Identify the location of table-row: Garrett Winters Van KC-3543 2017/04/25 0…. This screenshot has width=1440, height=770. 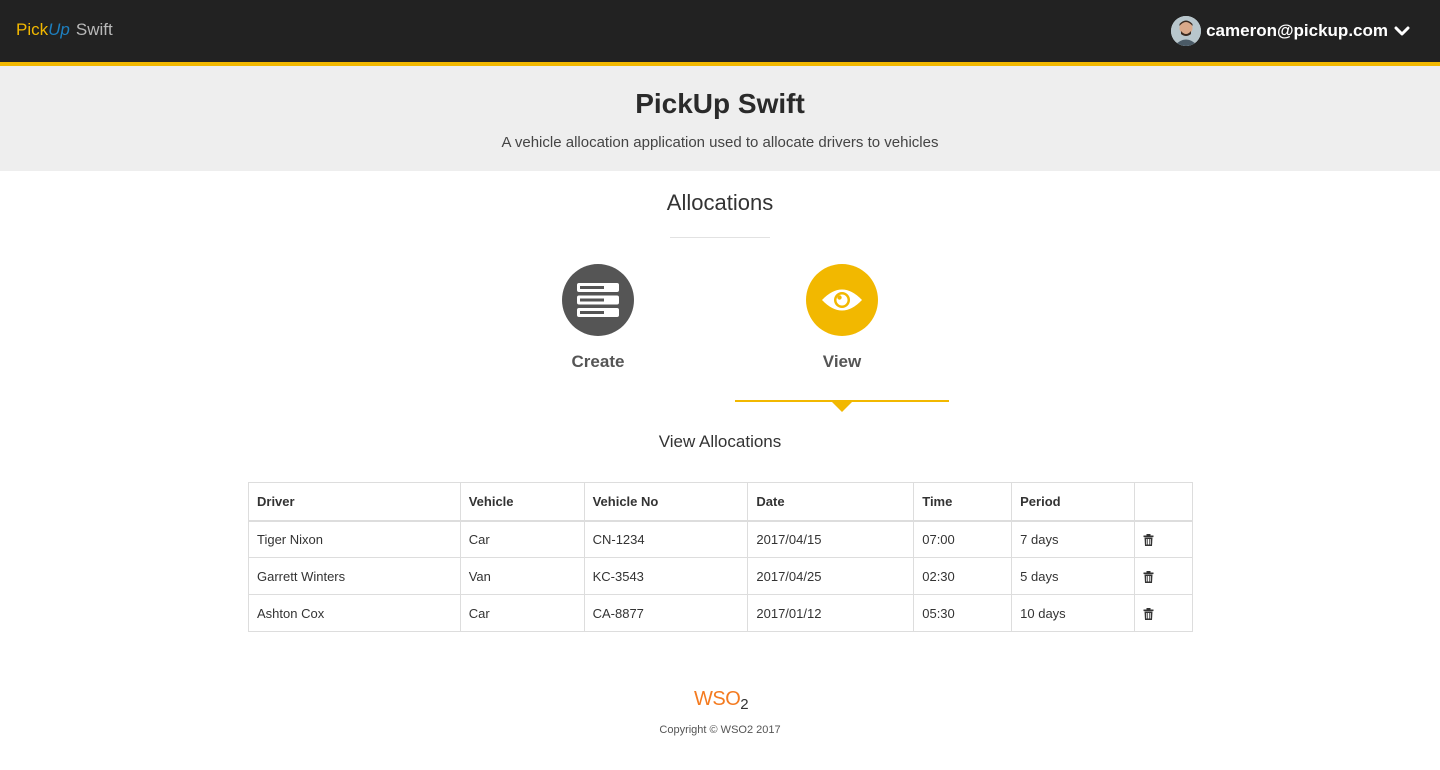
(720, 576).